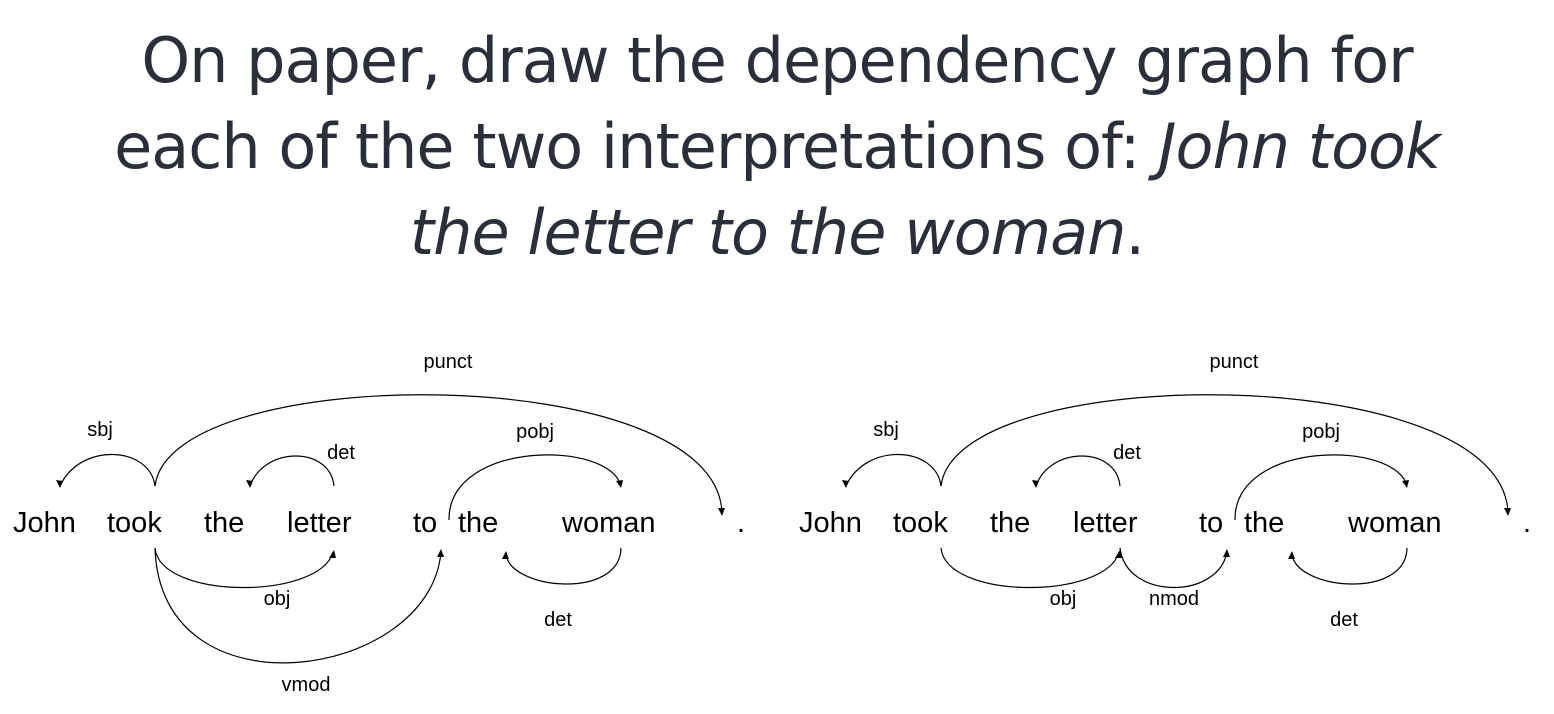  What do you see at coordinates (1226, 553) in the screenshot?
I see `g2-arrowhead-nmod` at bounding box center [1226, 553].